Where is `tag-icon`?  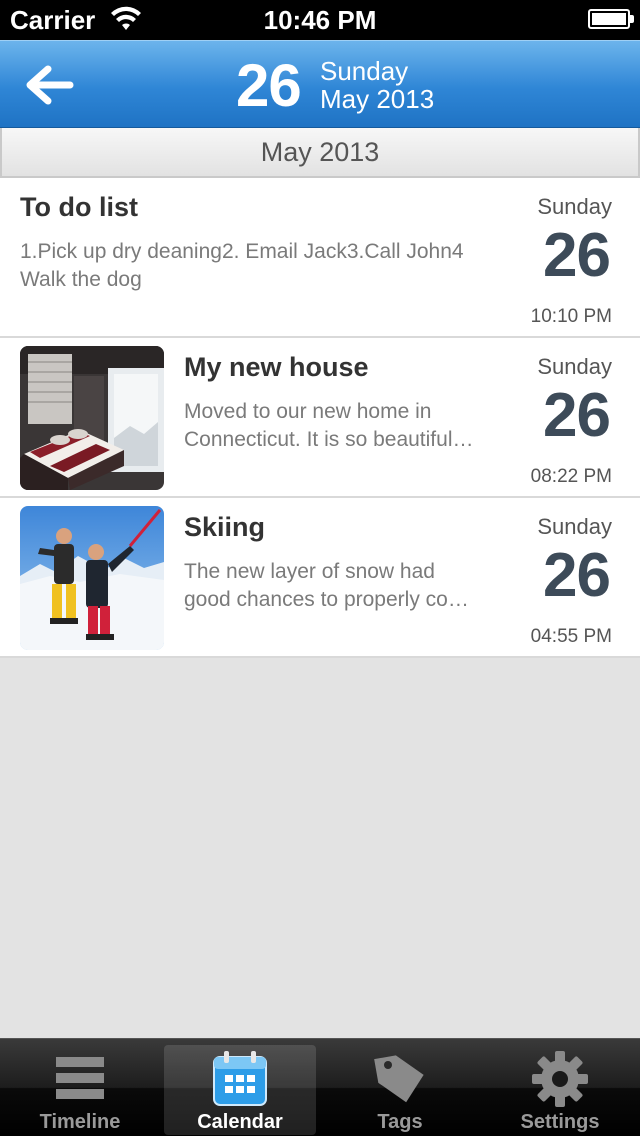 tag-icon is located at coordinates (400, 1079).